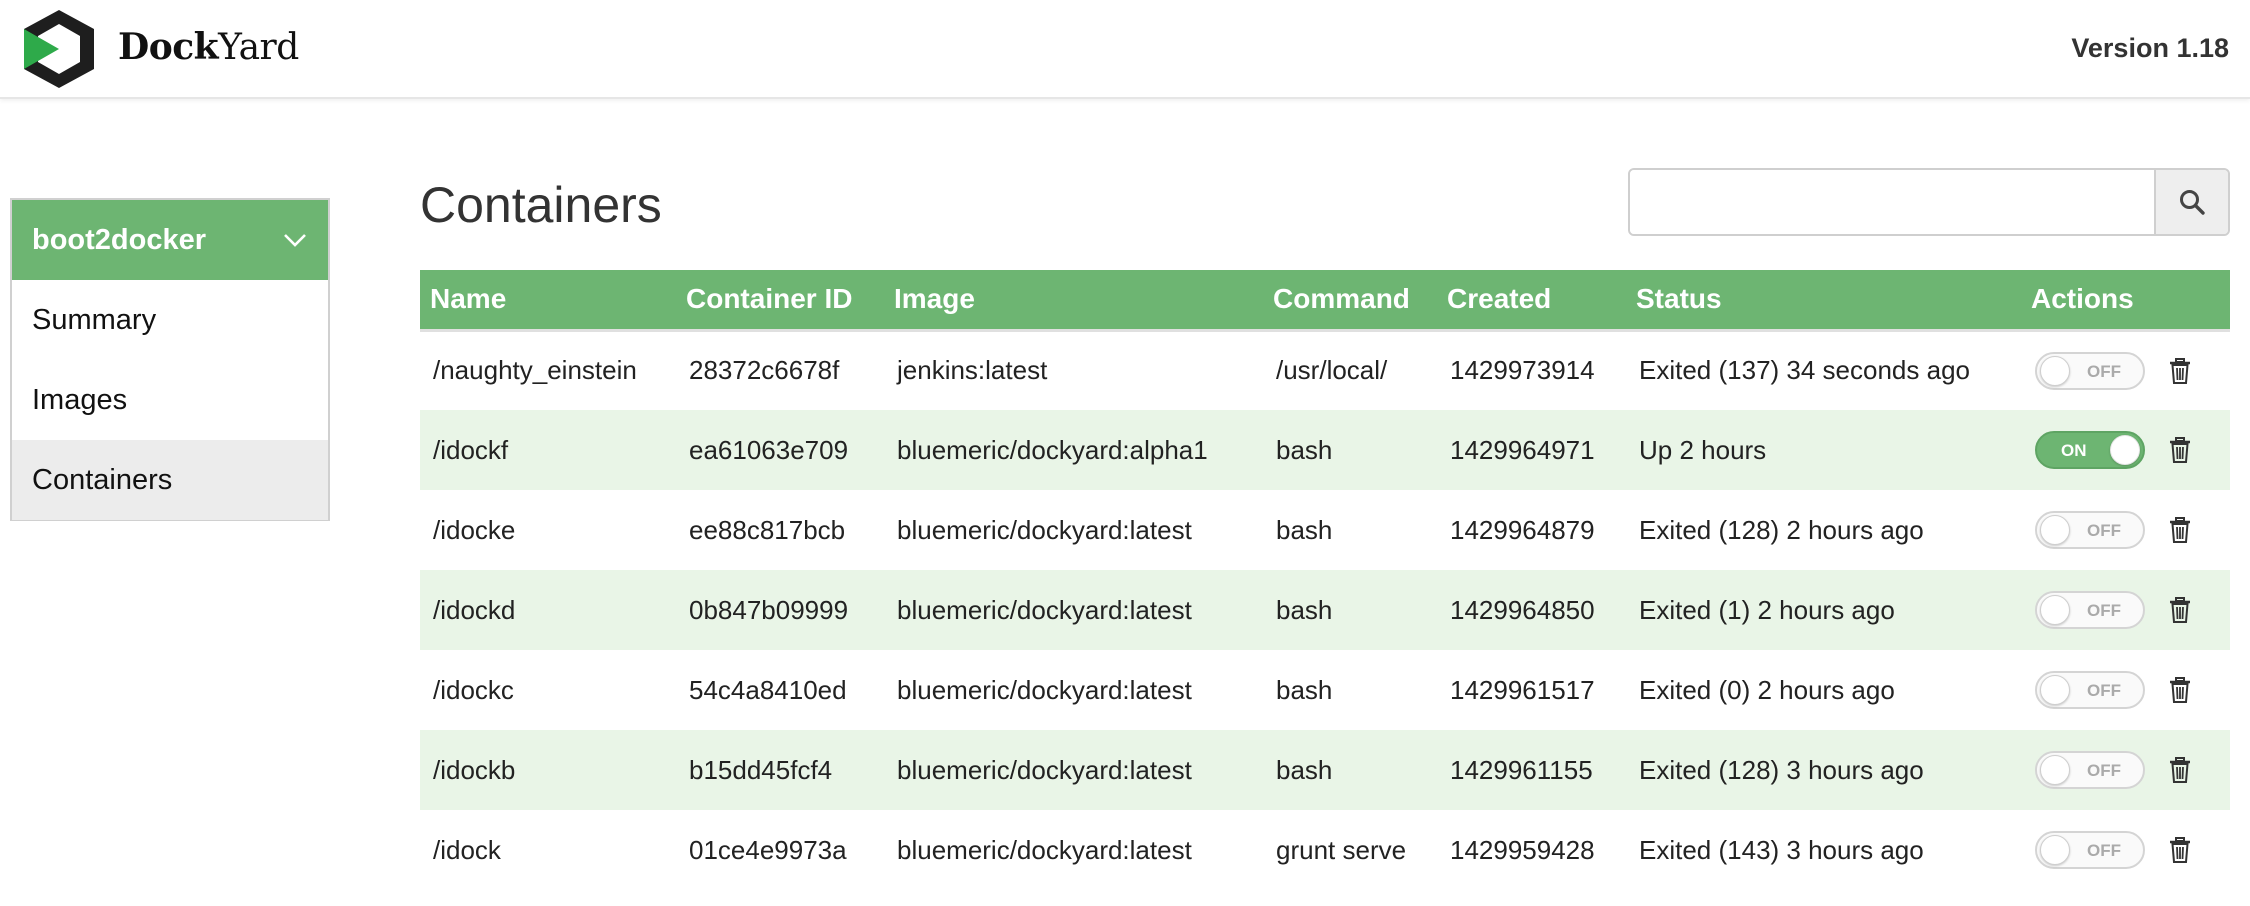 This screenshot has height=906, width=2250. What do you see at coordinates (119, 239) in the screenshot?
I see `host-label: boot2docker` at bounding box center [119, 239].